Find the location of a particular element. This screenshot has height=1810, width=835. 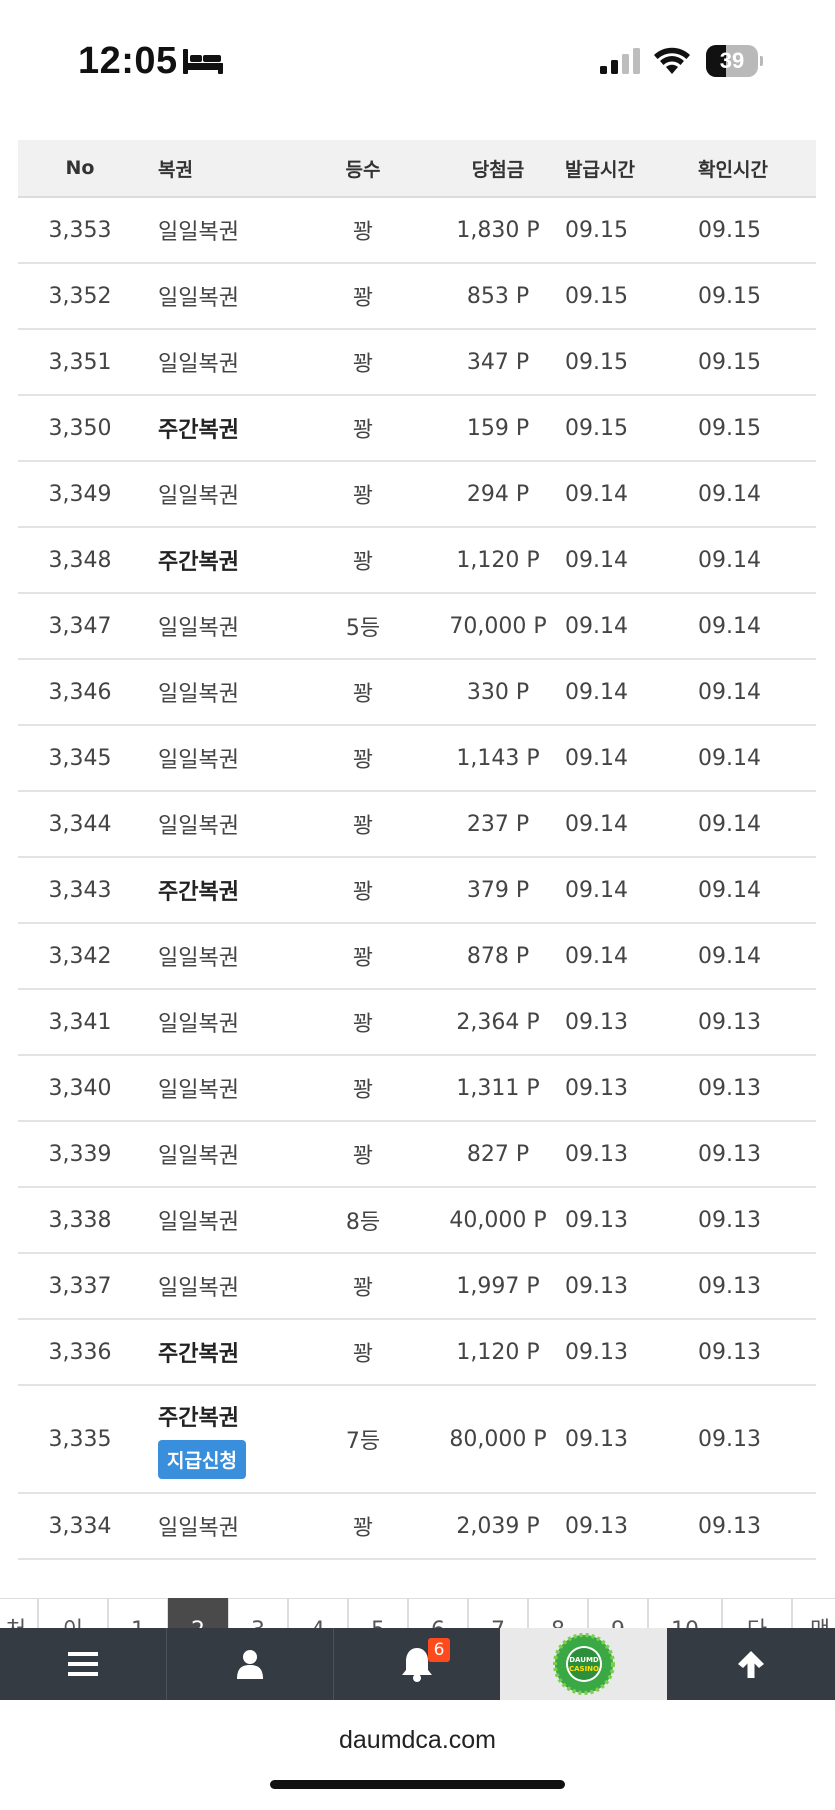

header-type: 복권 is located at coordinates (175, 169).